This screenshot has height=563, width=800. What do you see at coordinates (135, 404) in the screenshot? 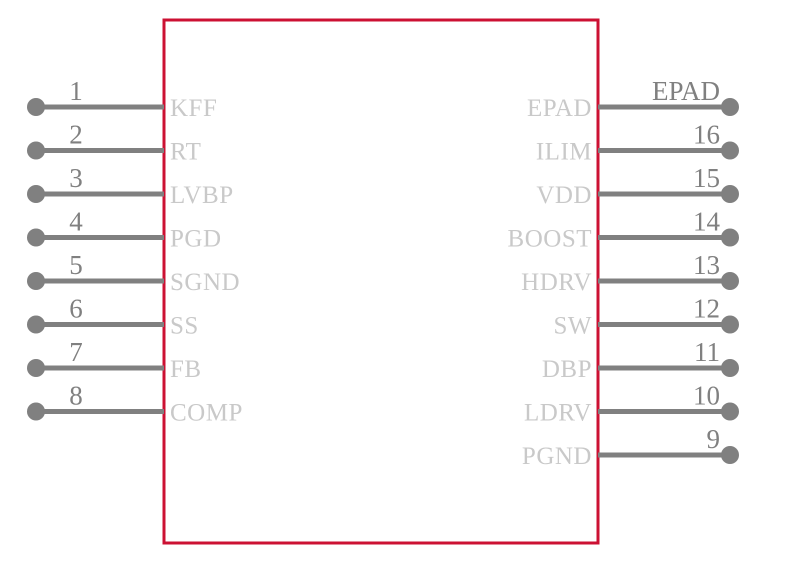
I see `pin-8: COMP 8` at bounding box center [135, 404].